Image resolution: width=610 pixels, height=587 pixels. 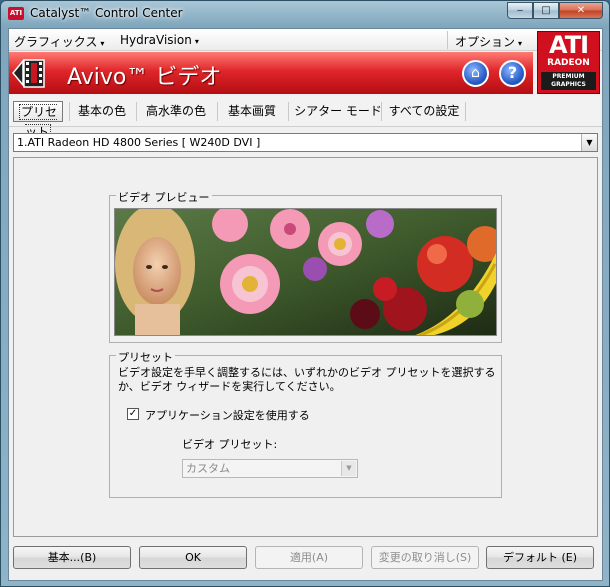 What do you see at coordinates (520, 10) in the screenshot?
I see `minimize-button: ‒` at bounding box center [520, 10].